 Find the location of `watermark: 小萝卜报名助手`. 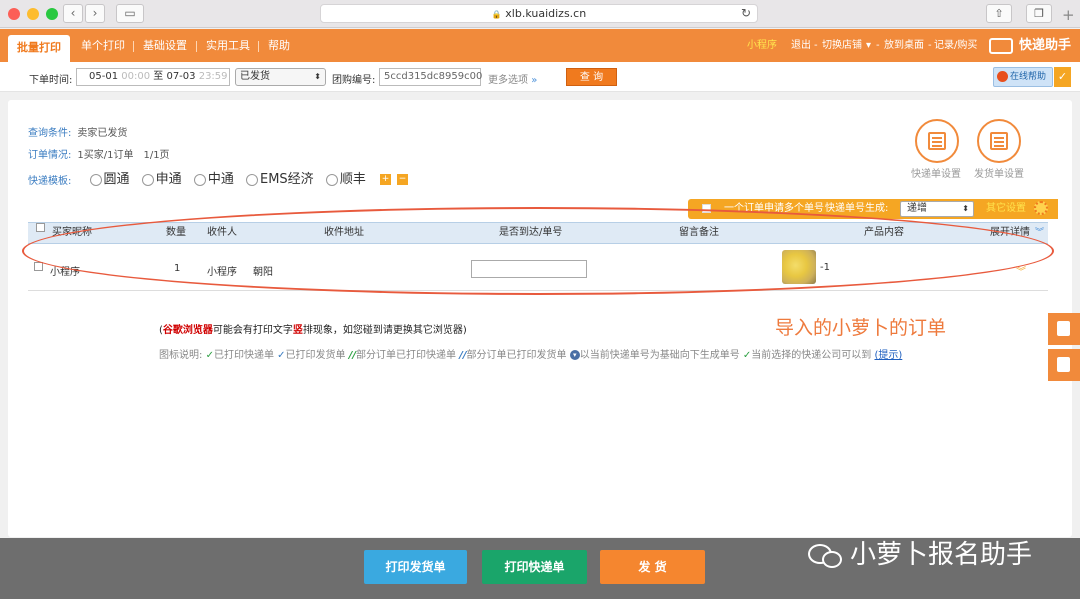

watermark: 小萝卜报名助手 is located at coordinates (920, 552).